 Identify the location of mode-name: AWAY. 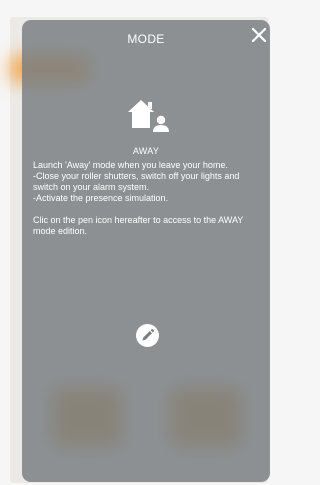
(146, 151).